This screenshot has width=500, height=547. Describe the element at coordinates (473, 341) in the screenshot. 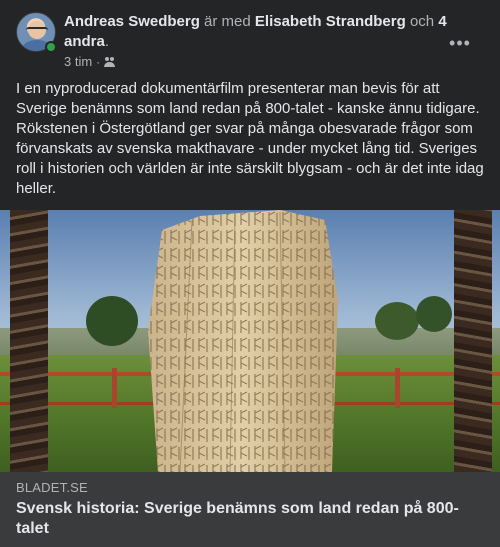

I see `image-wooden-frame-right` at that location.